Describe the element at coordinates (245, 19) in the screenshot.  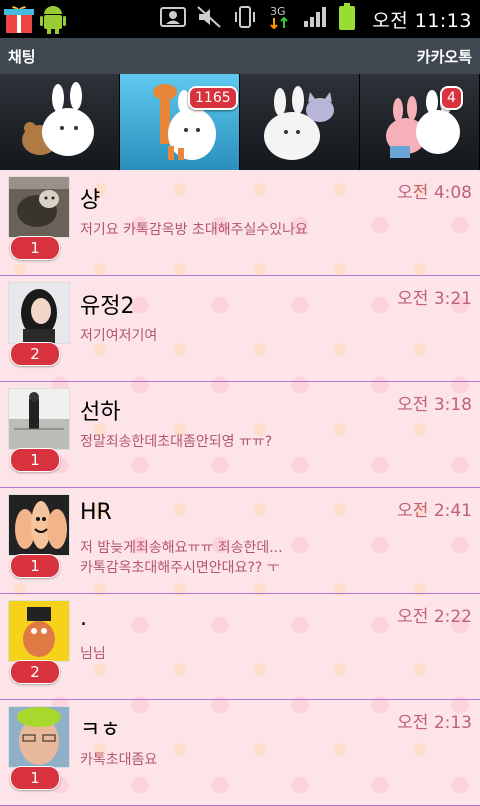
I see `vibrate-icon` at that location.